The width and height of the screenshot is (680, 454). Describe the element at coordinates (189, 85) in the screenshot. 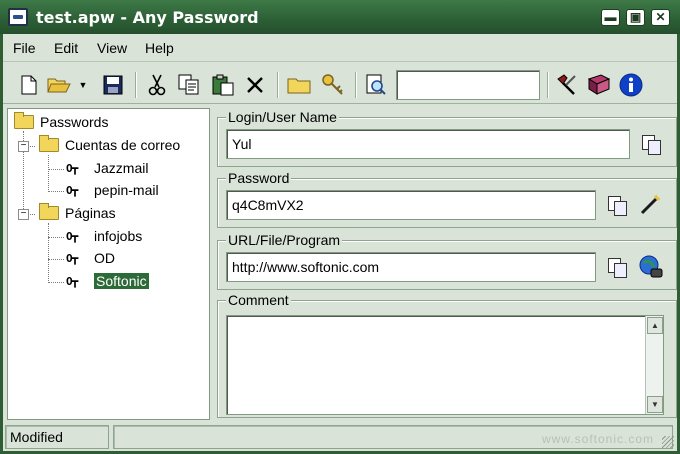

I see `copy-icon` at that location.